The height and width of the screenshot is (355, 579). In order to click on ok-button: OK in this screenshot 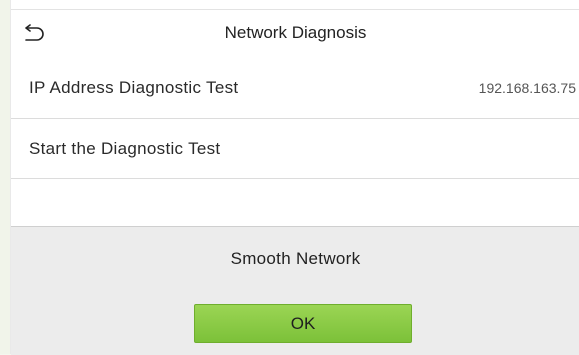, I will do `click(303, 323)`.